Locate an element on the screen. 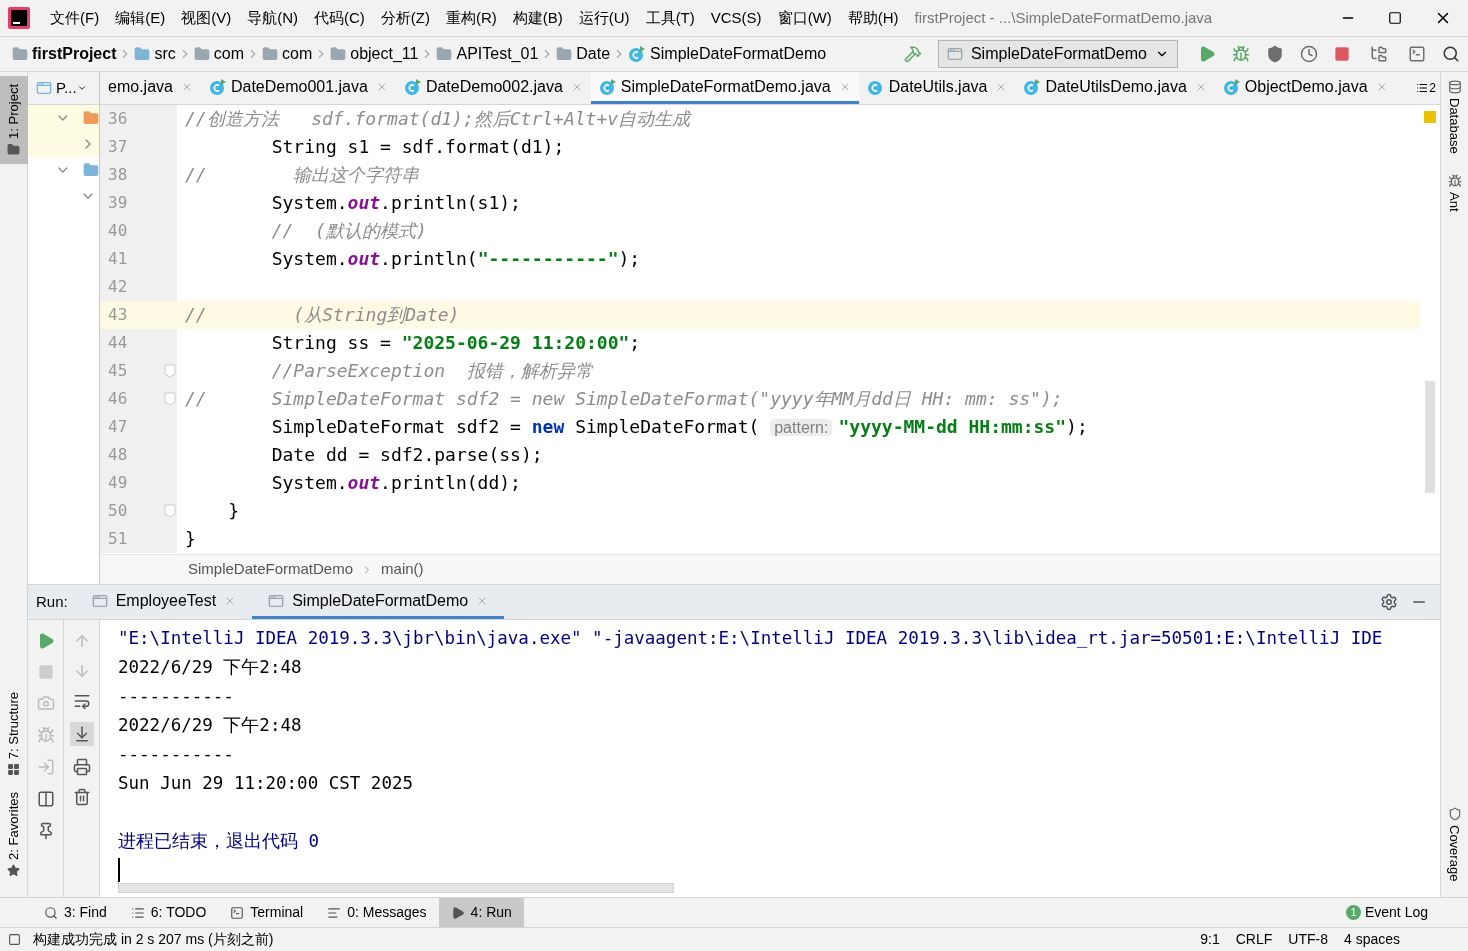 The height and width of the screenshot is (951, 1468). tool-window-tab: Coverage is located at coordinates (1454, 843).